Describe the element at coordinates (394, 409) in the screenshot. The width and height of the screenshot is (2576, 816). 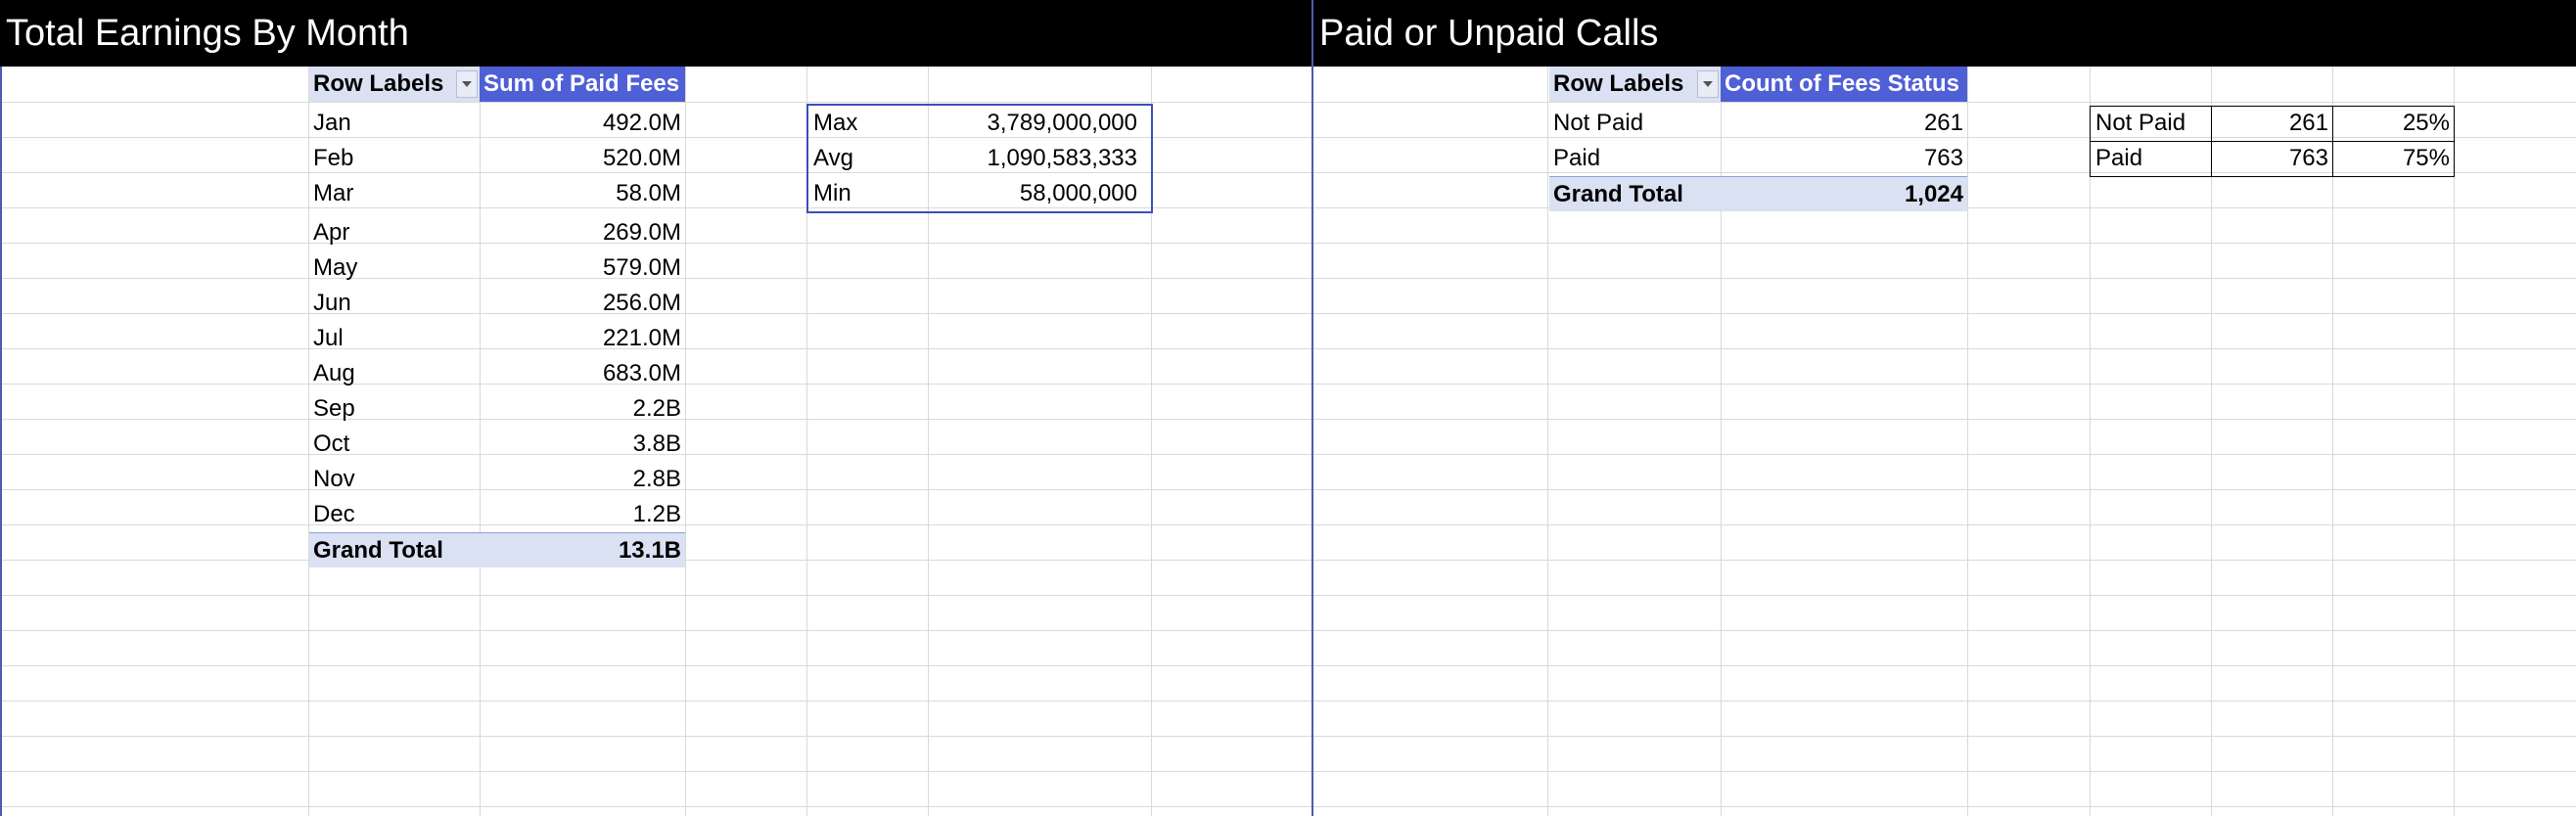
I see `pivot-row-label: Sep` at that location.